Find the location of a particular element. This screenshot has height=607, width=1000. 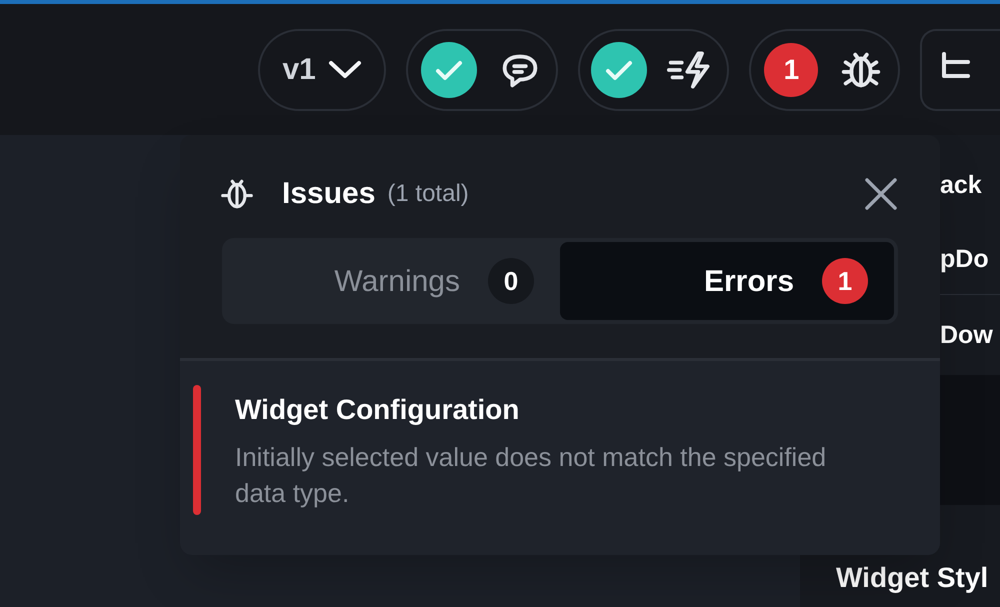

tab: Warnings 0 is located at coordinates (393, 281).